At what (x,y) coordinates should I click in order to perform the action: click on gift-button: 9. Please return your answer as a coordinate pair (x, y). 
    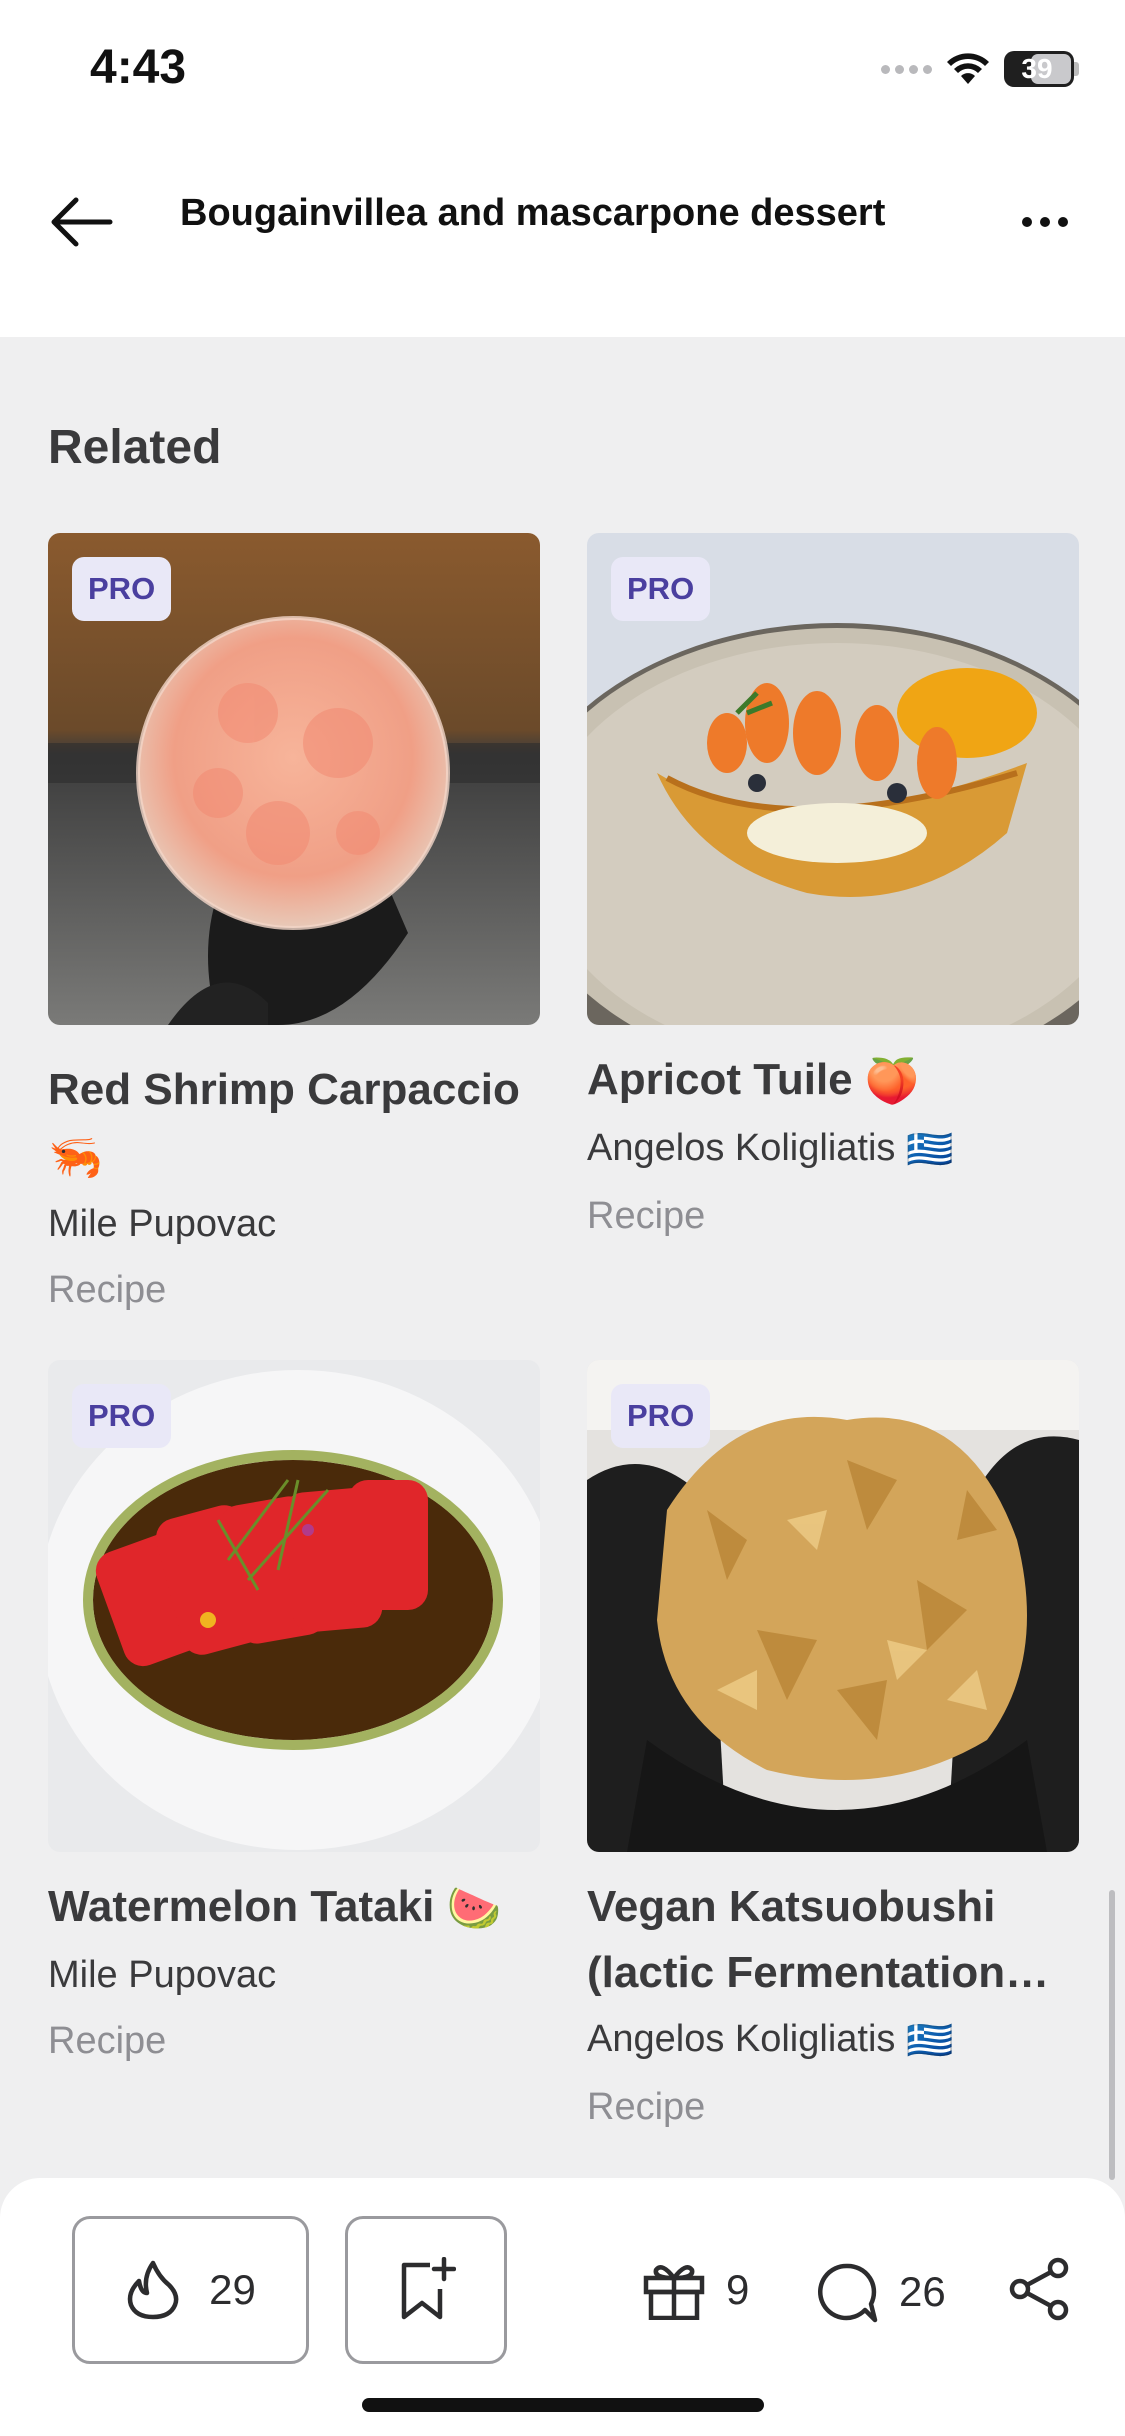
    Looking at the image, I should click on (695, 2290).